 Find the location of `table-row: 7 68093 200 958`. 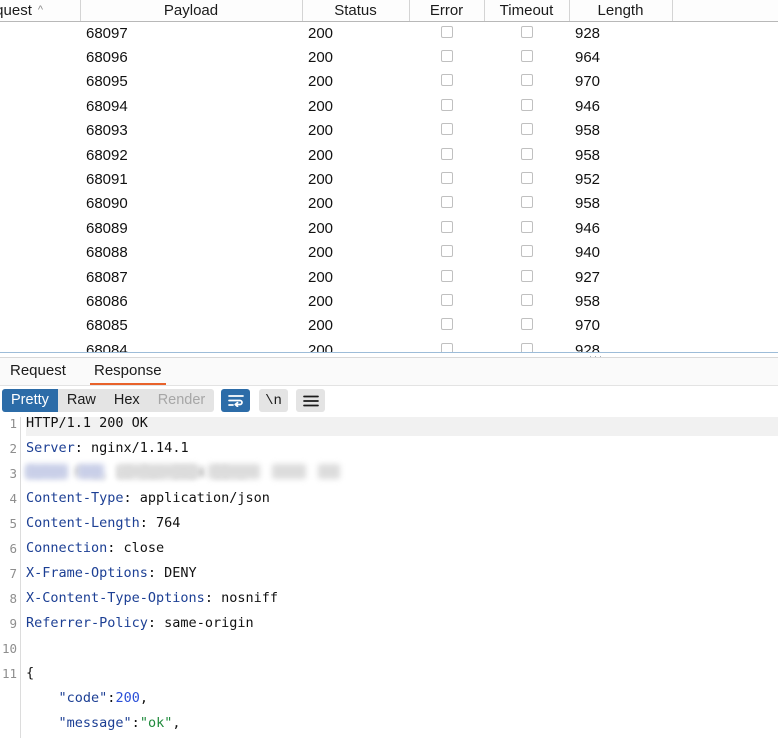

table-row: 7 68093 200 958 is located at coordinates (389, 131).